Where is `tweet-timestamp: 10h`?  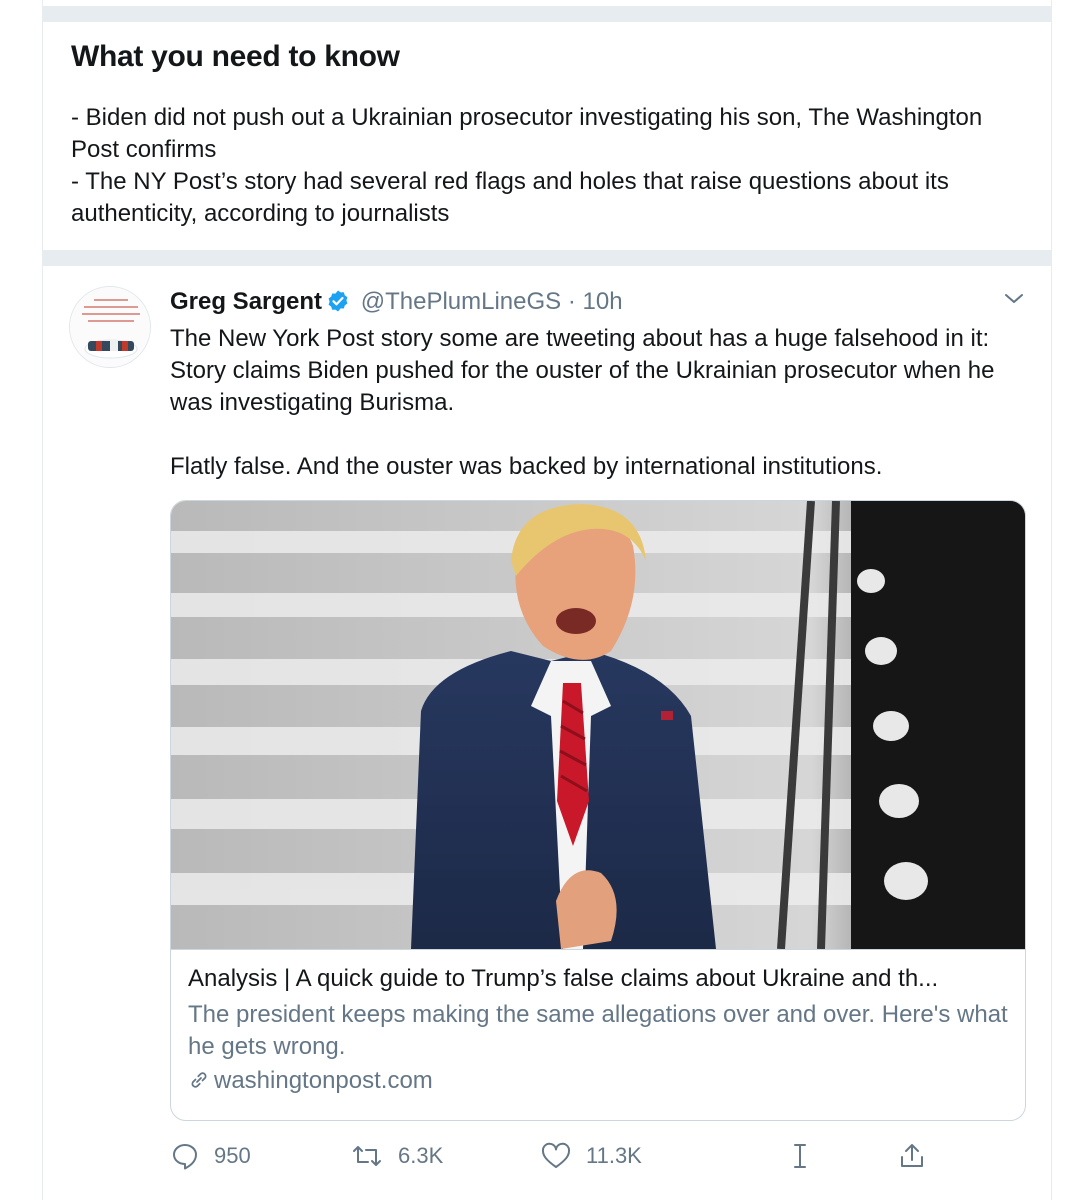
tweet-timestamp: 10h is located at coordinates (603, 301).